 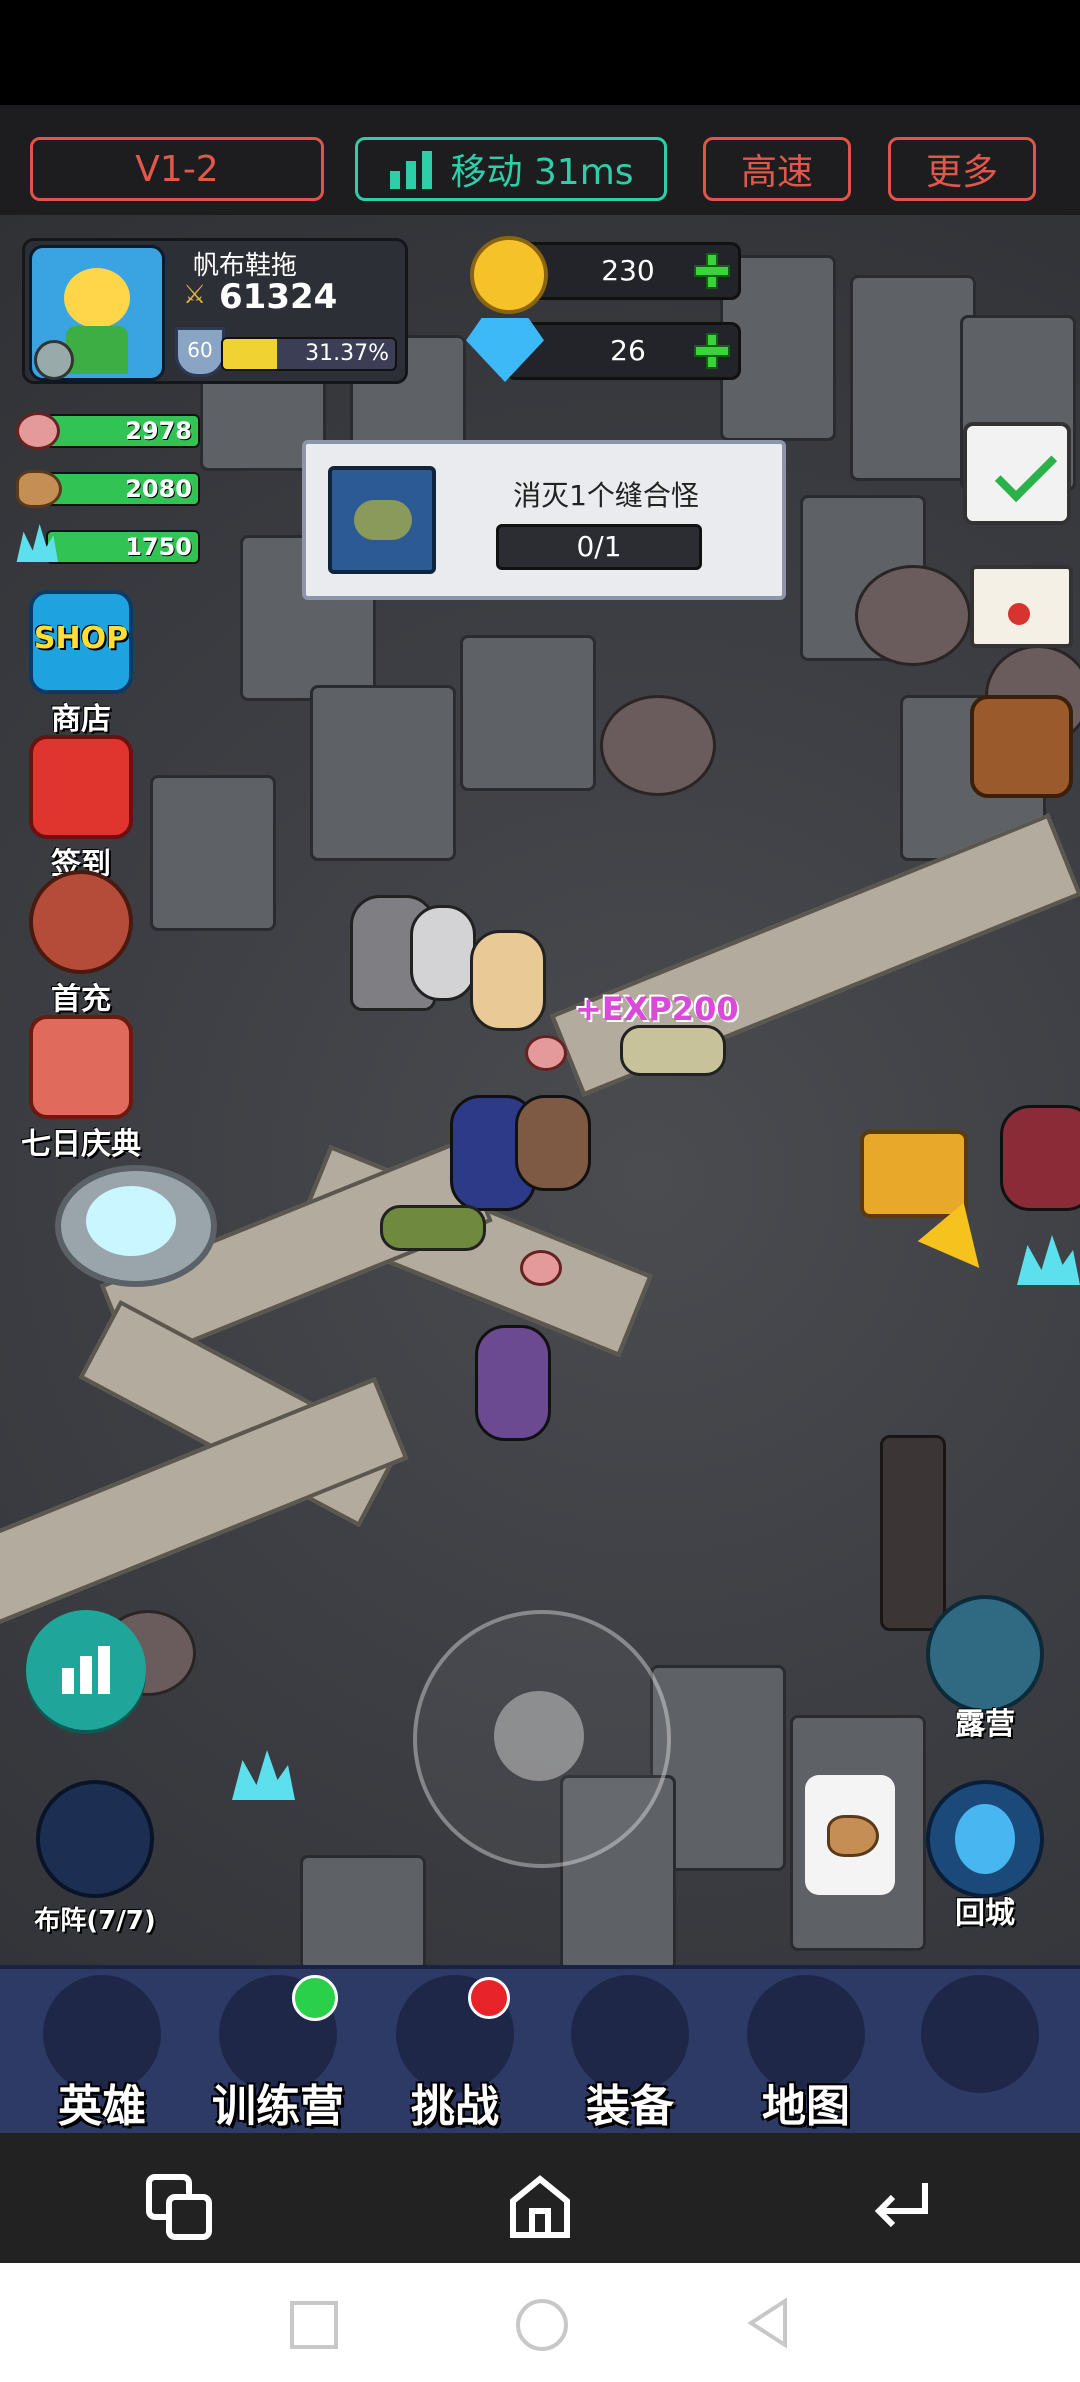 I want to click on more-label: 更多, so click(x=961, y=172).